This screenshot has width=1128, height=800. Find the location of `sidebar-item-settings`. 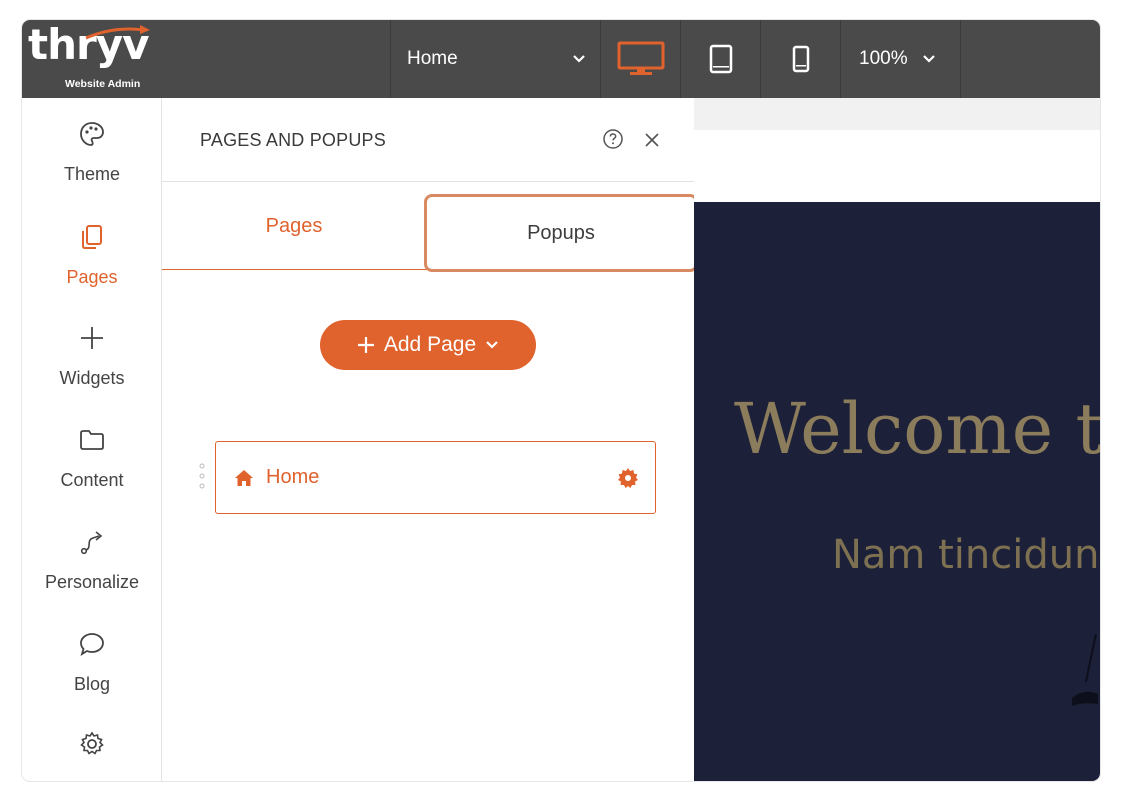

sidebar-item-settings is located at coordinates (92, 755).